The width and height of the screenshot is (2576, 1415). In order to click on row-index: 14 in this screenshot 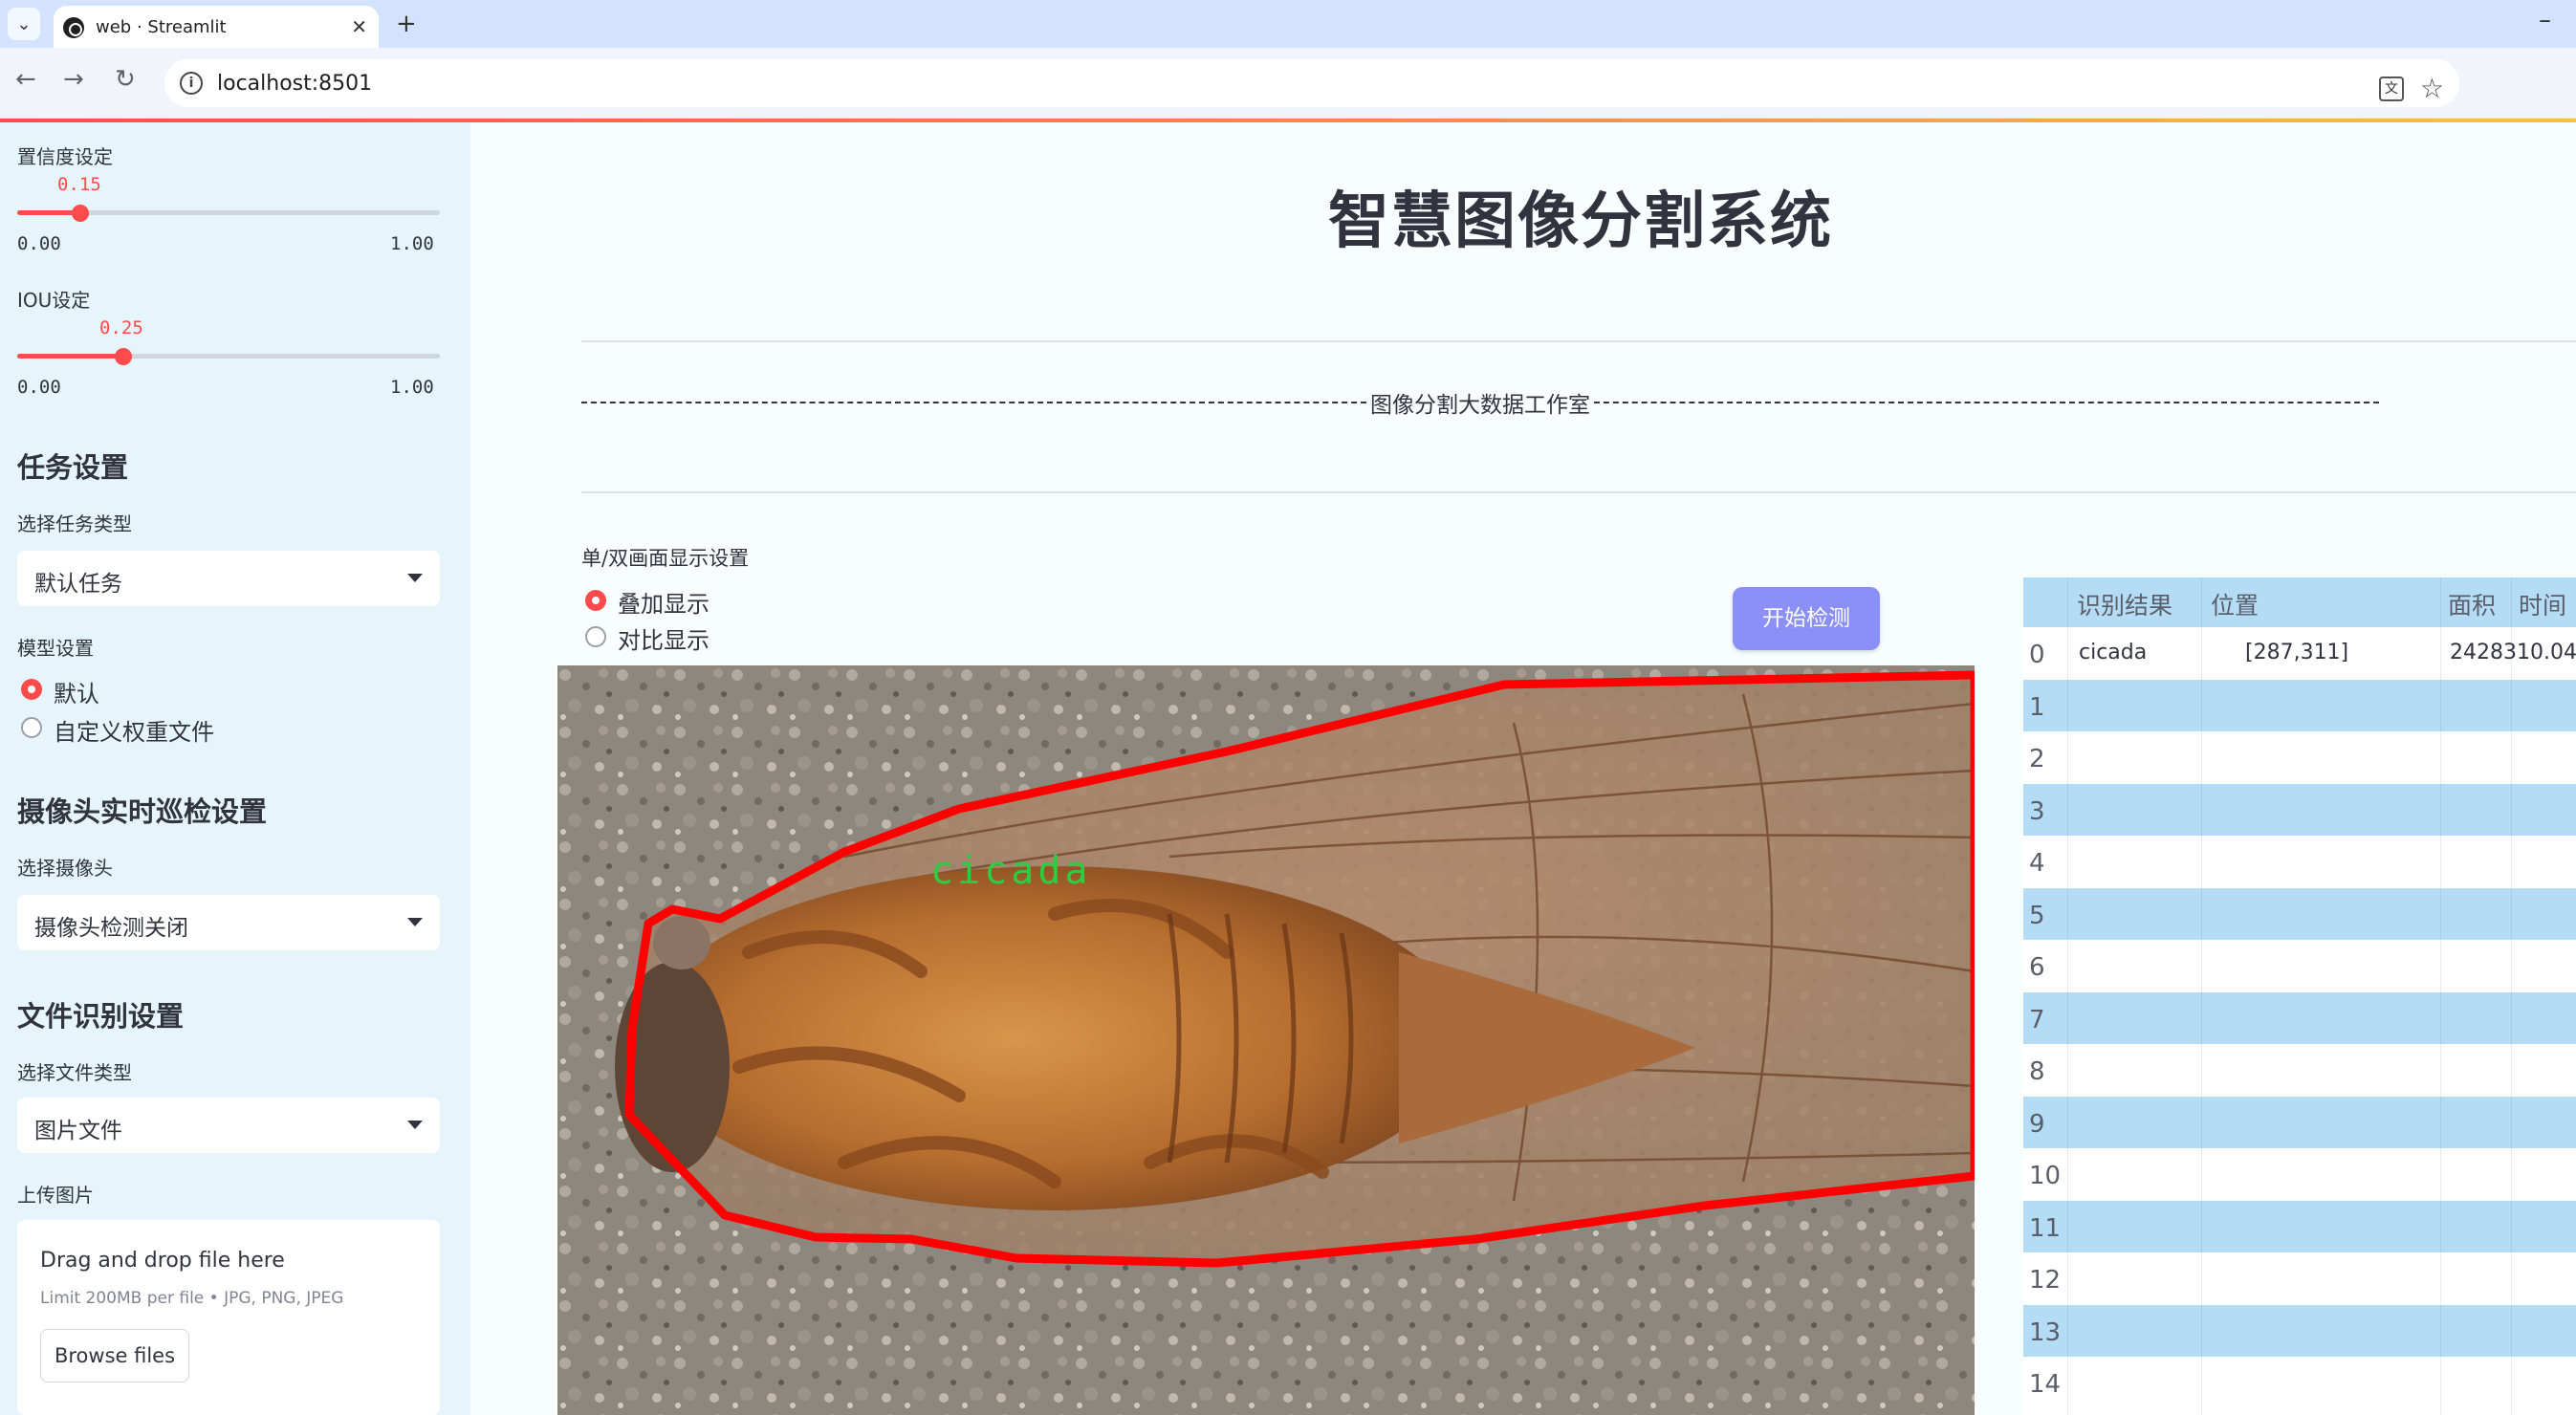, I will do `click(2045, 1384)`.